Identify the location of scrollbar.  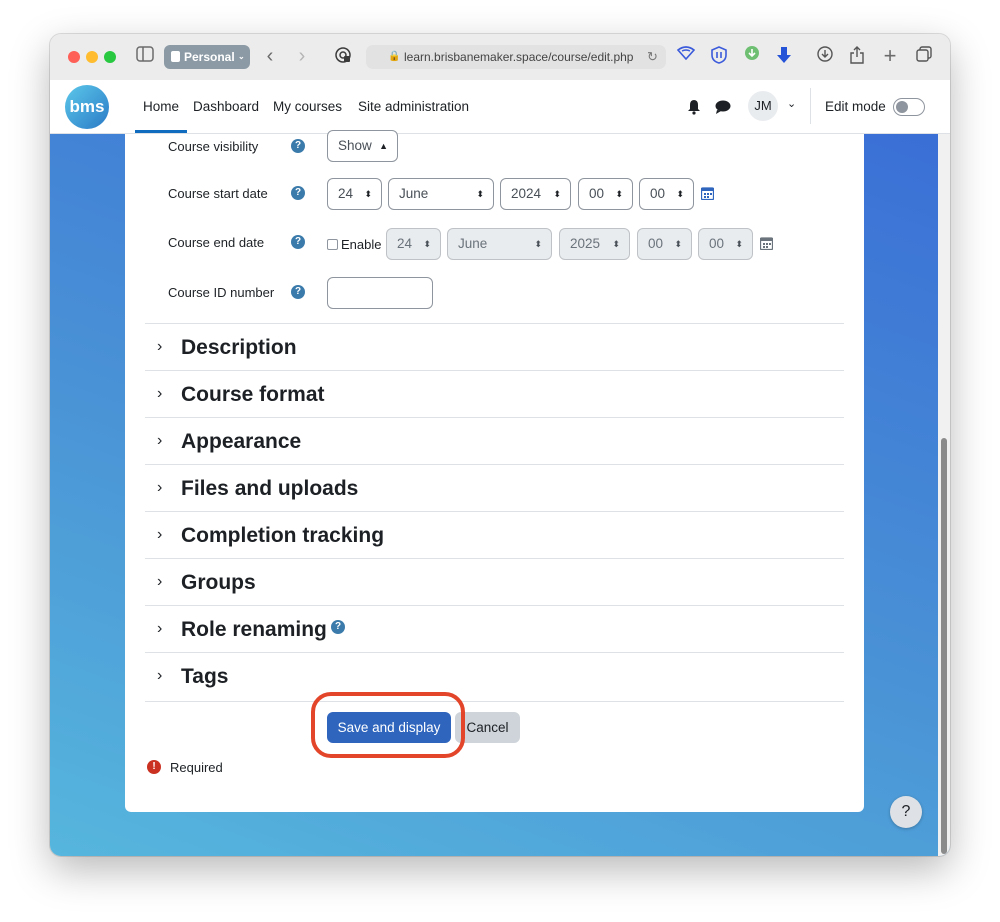
(944, 495).